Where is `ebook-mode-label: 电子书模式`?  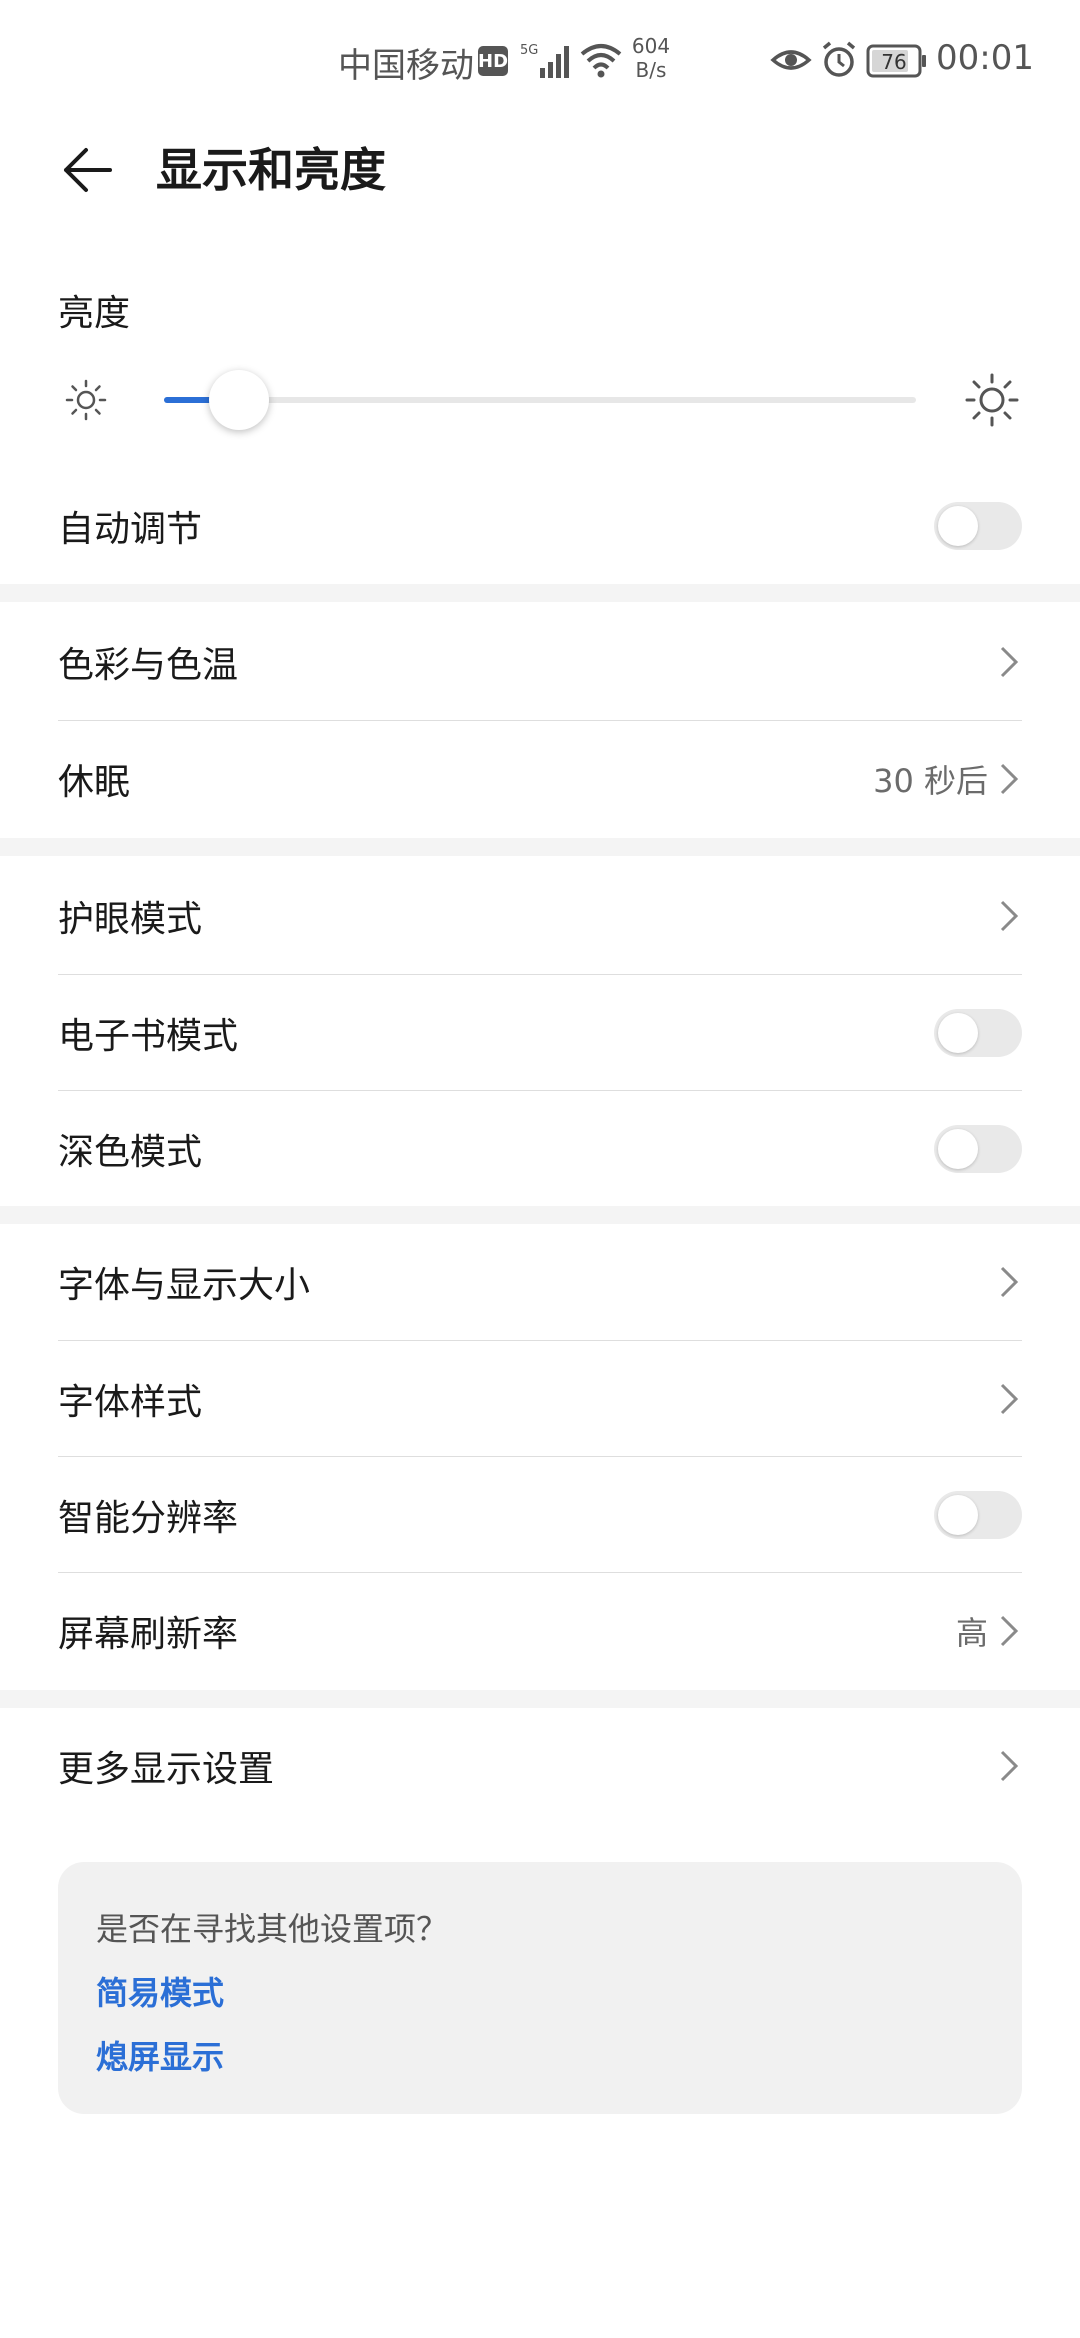 ebook-mode-label: 电子书模式 is located at coordinates (148, 1036).